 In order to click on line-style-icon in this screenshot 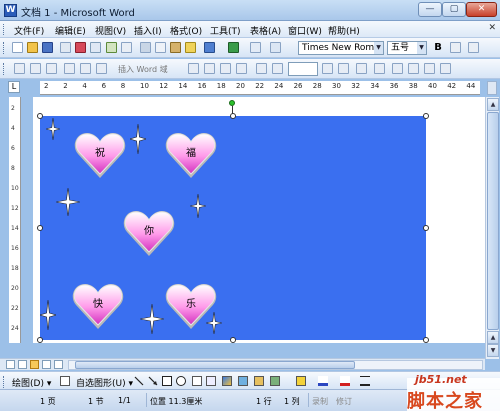, I will do `click(365, 381)`.